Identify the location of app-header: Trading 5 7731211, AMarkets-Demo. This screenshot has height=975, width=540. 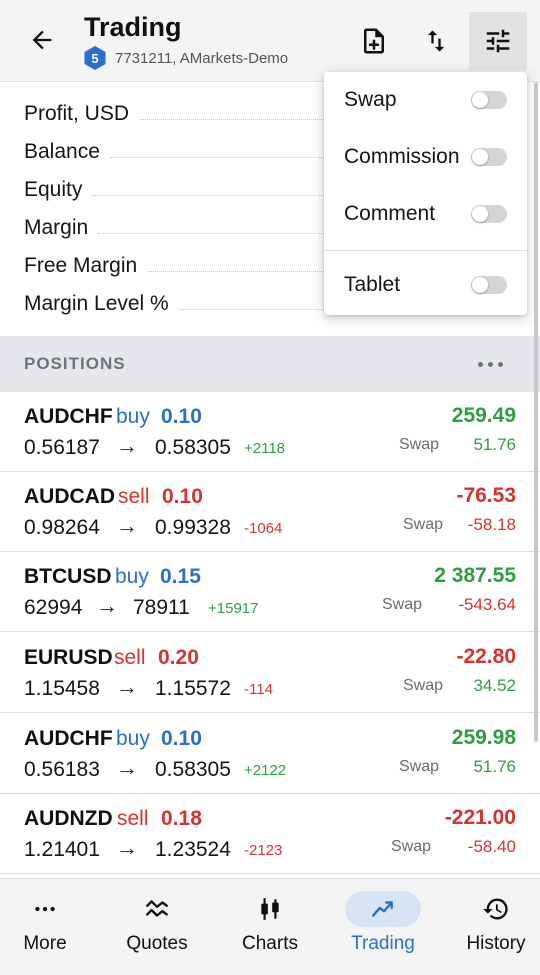
(270, 41).